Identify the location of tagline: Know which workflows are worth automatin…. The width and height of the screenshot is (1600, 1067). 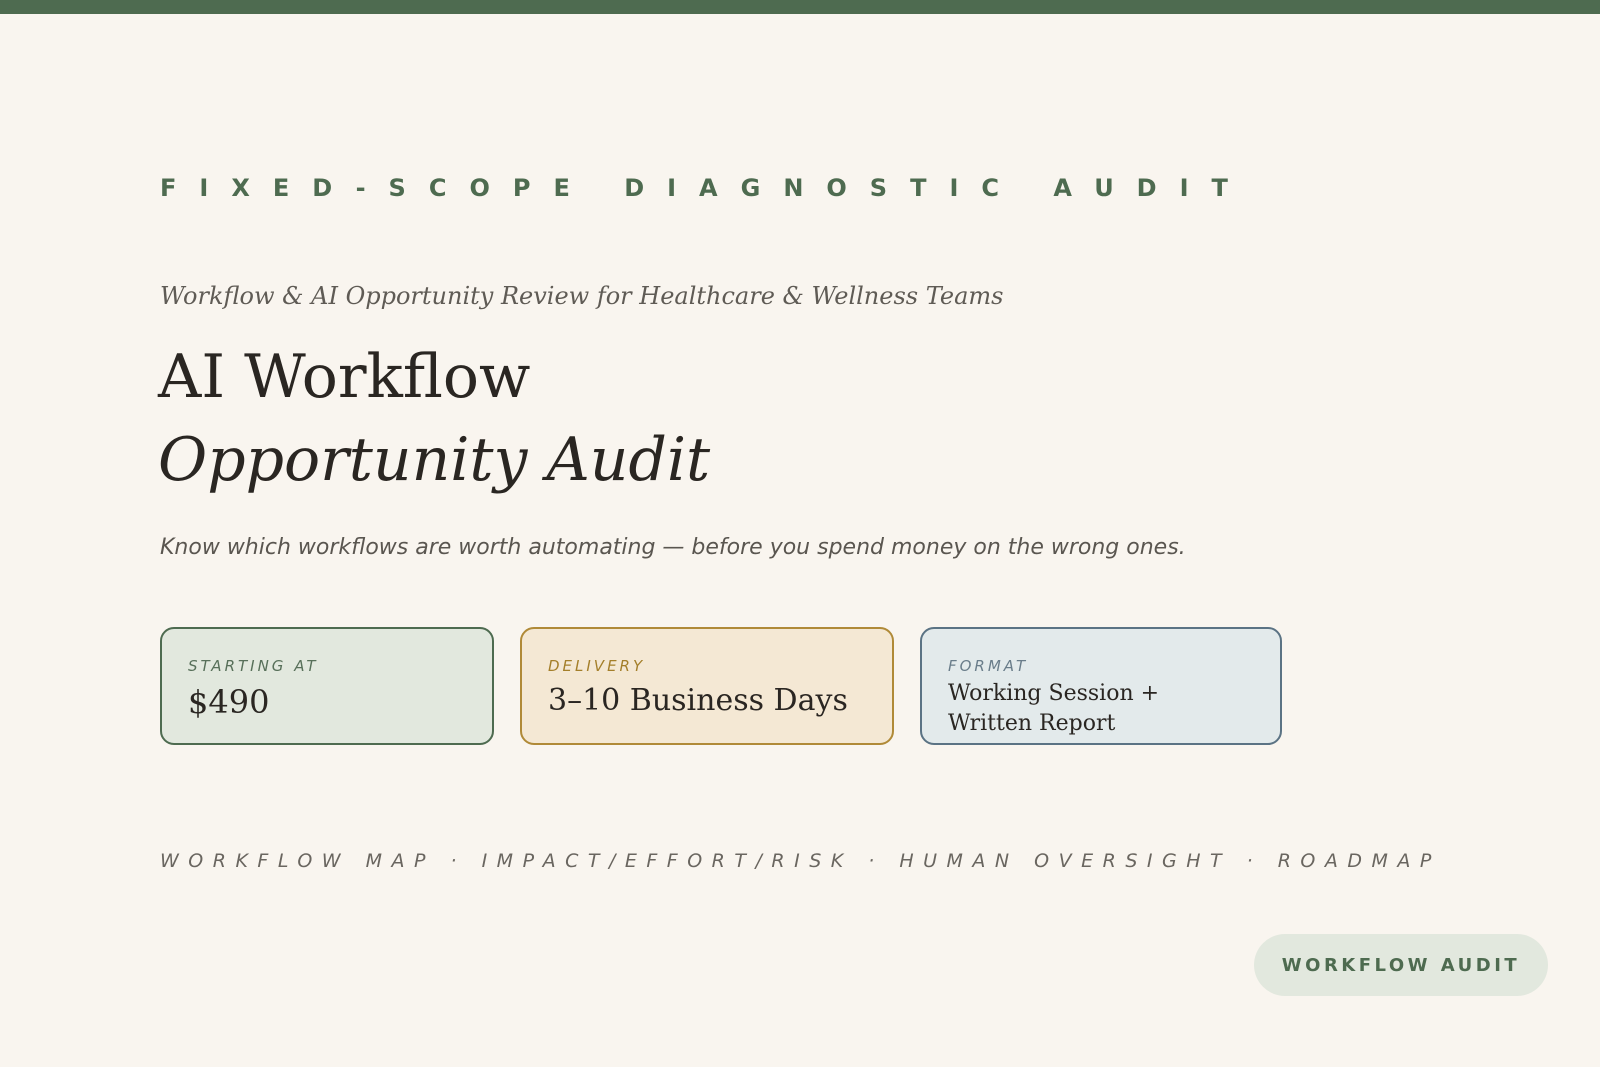
(673, 547).